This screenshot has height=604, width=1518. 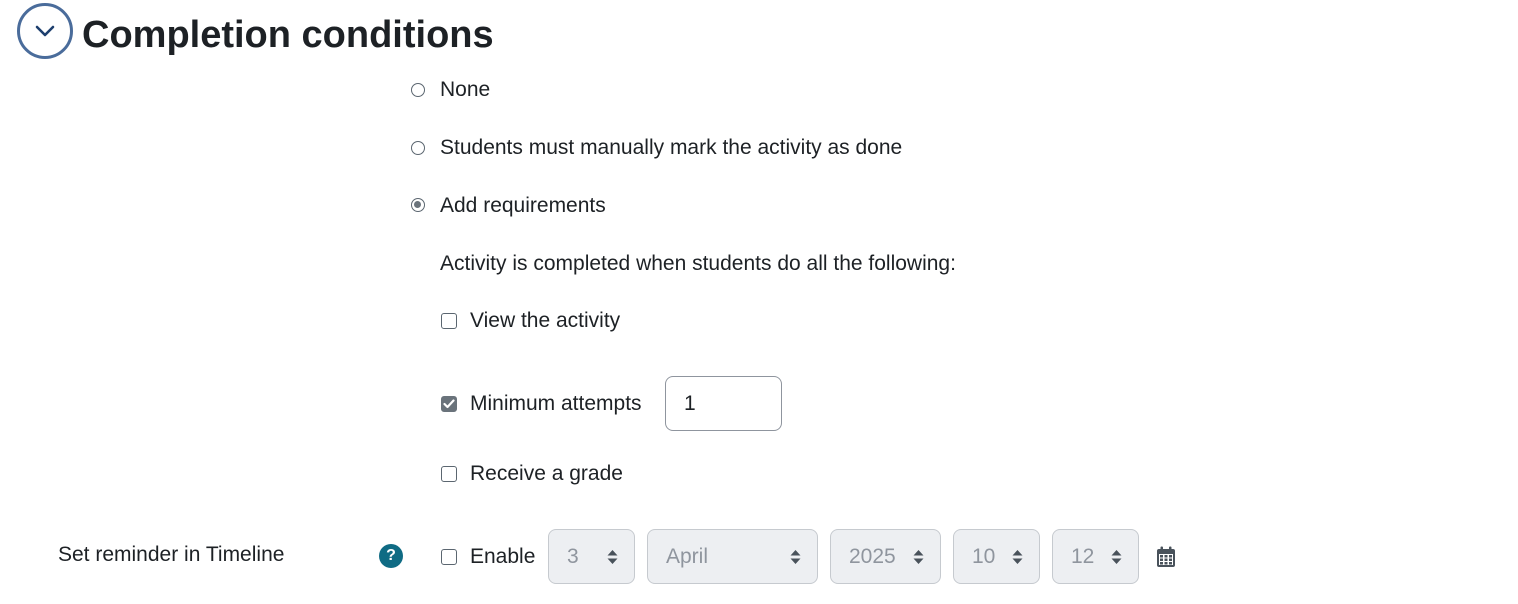 I want to click on calendar-icon, so click(x=1166, y=557).